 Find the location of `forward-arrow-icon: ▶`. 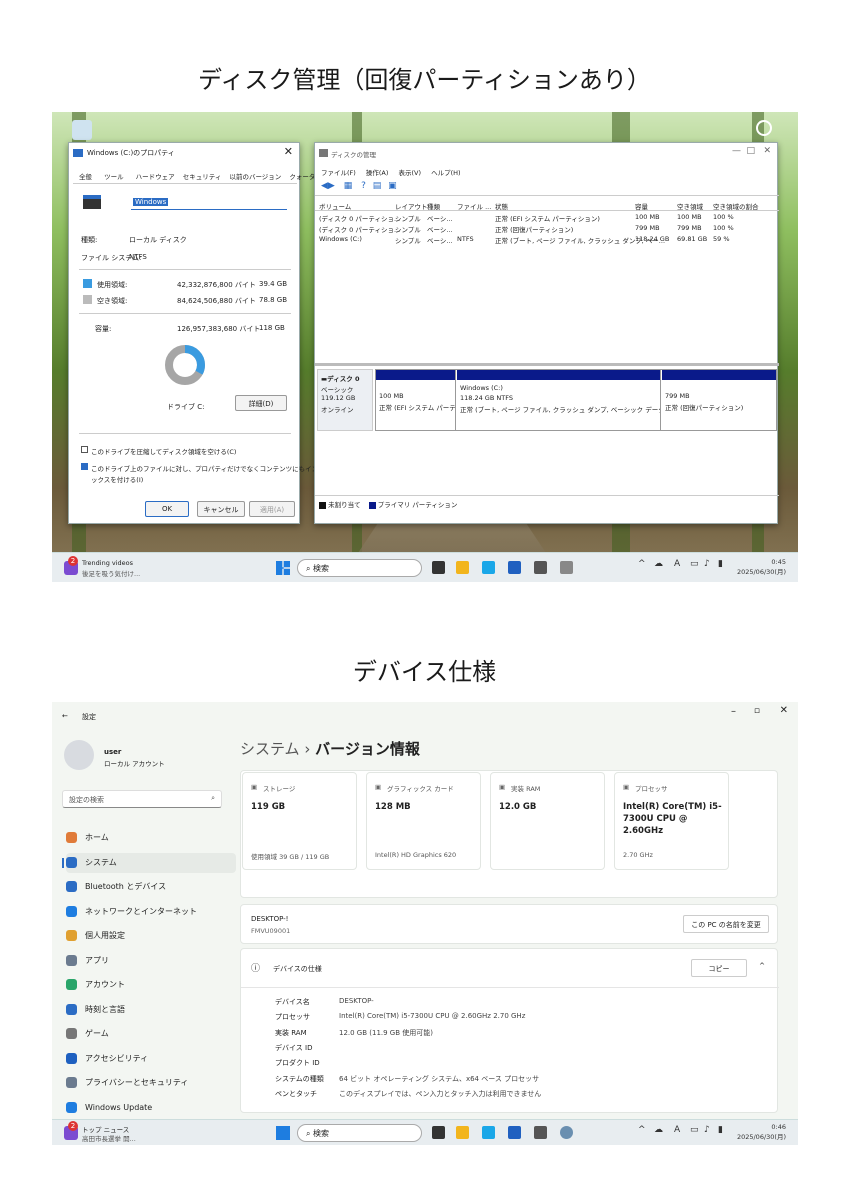

forward-arrow-icon: ▶ is located at coordinates (331, 186).